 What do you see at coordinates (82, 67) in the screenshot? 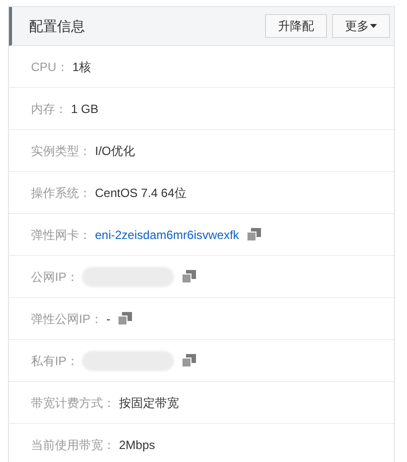
I see `field-value: 1核` at bounding box center [82, 67].